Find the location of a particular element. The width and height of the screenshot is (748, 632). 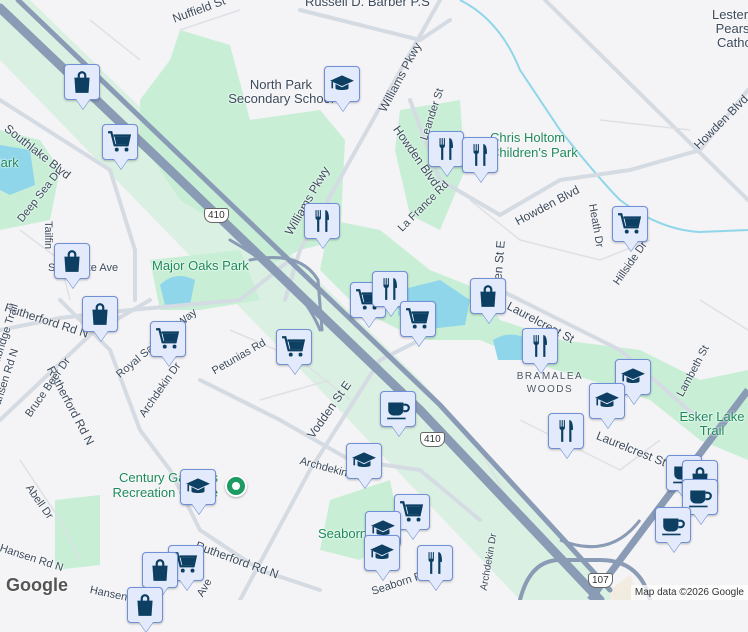

area-label-bramalea-woods: BRAMALEA WOODS is located at coordinates (550, 383).